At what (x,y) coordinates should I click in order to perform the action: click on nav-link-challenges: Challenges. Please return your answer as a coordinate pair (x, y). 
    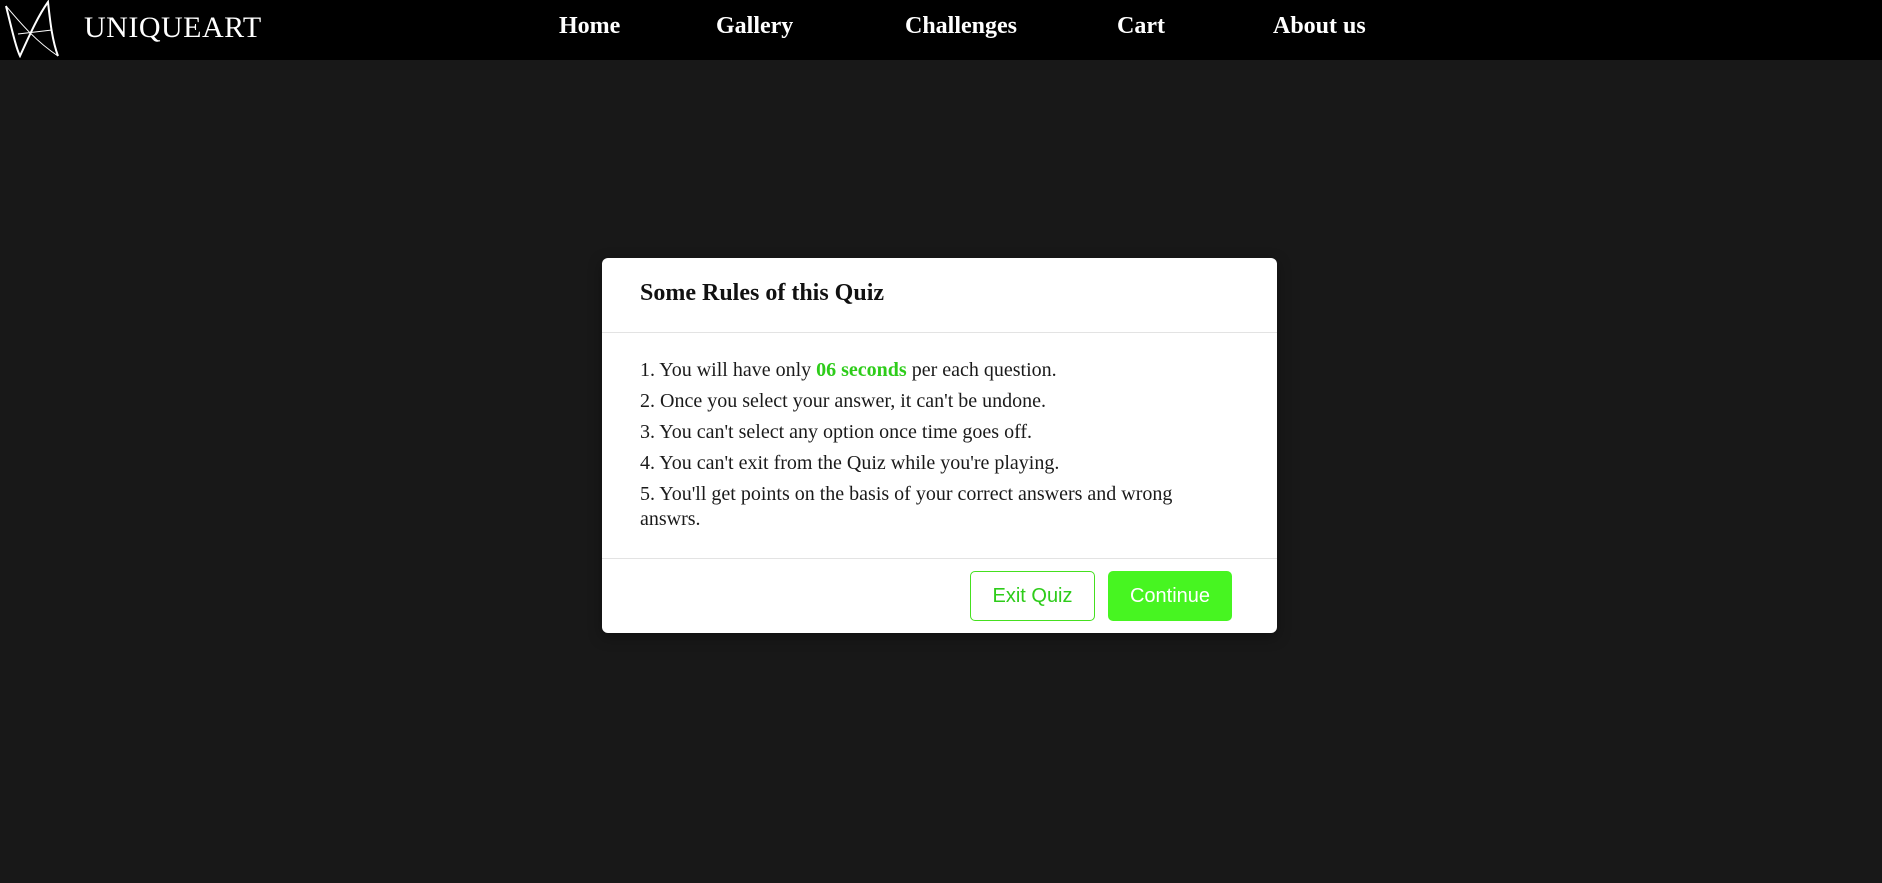
    Looking at the image, I should click on (961, 26).